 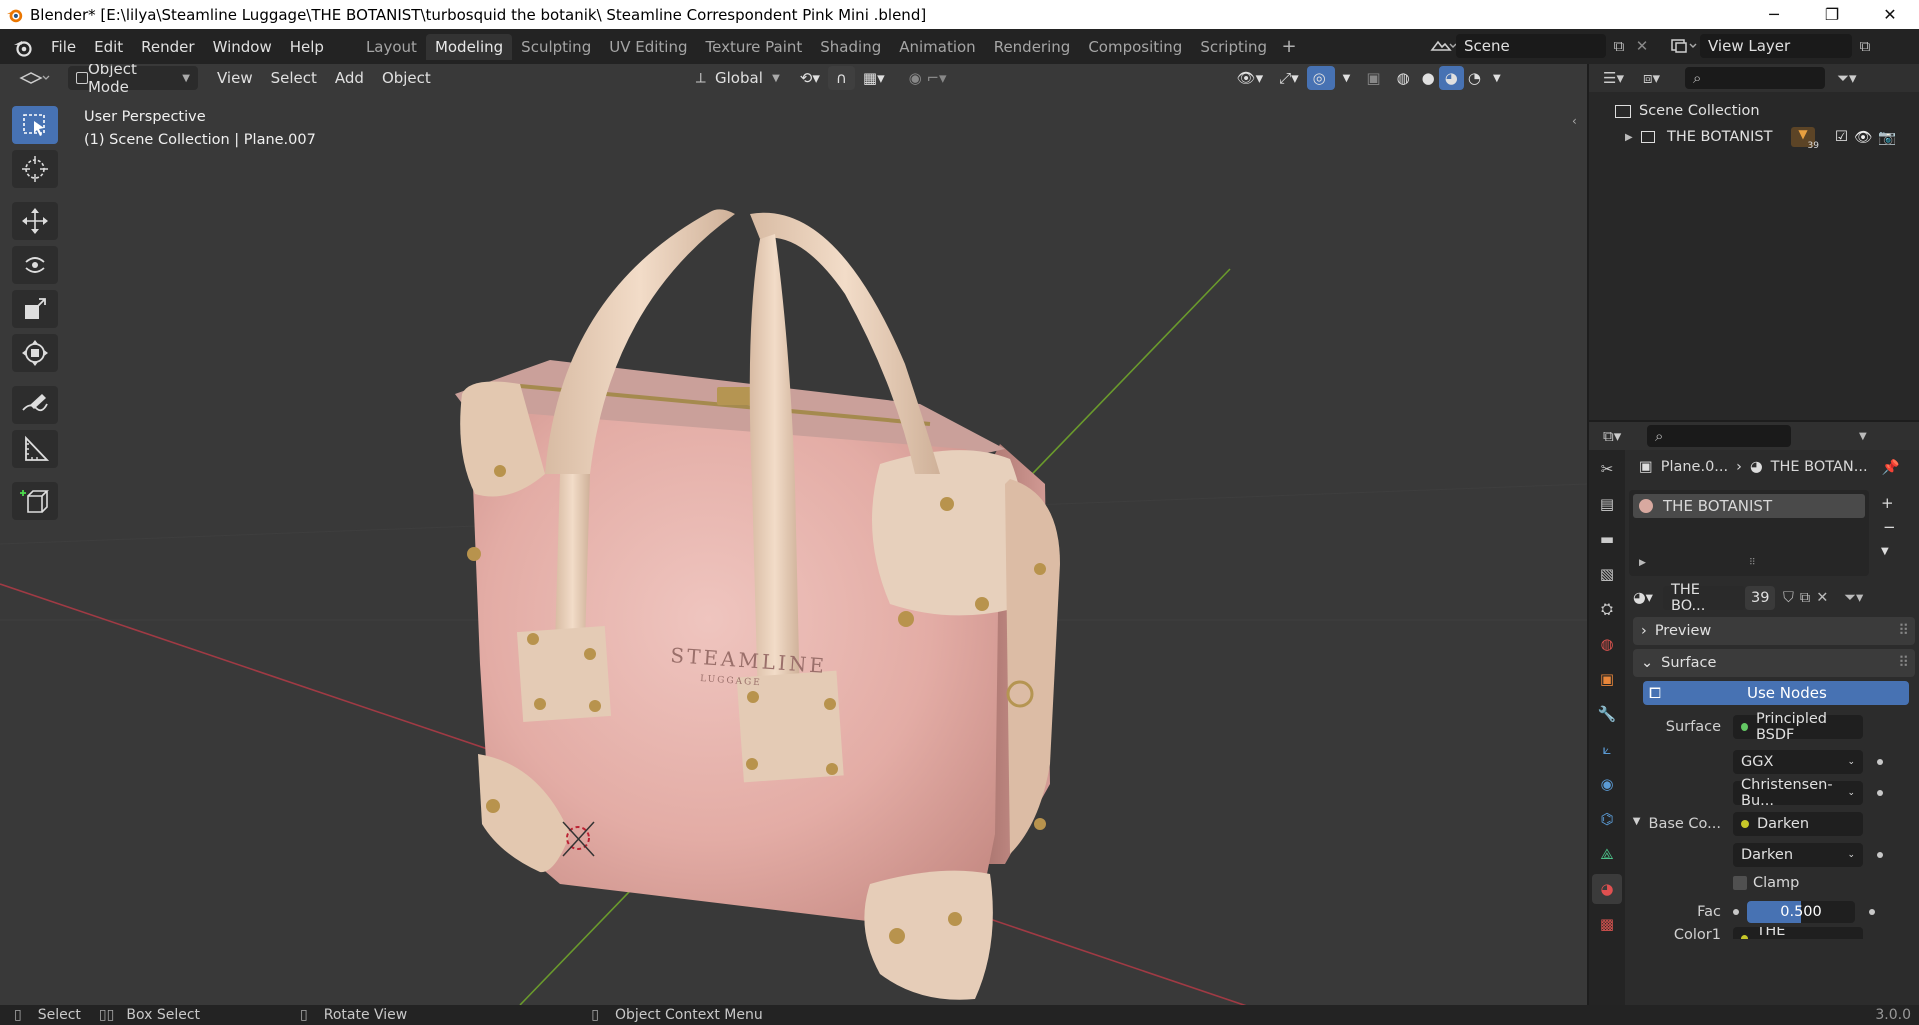 What do you see at coordinates (1660, 78) in the screenshot?
I see `display-mode-icon: ⧈▾` at bounding box center [1660, 78].